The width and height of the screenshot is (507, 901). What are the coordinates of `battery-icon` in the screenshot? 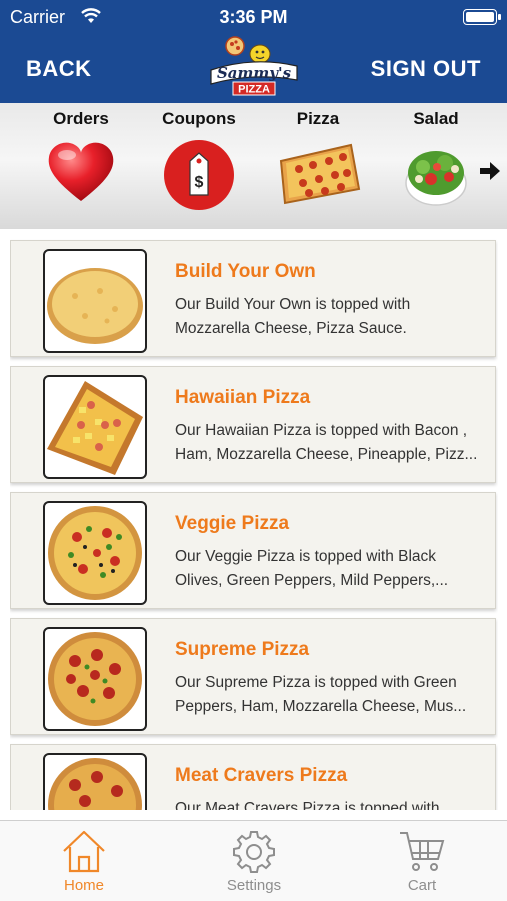 It's located at (482, 17).